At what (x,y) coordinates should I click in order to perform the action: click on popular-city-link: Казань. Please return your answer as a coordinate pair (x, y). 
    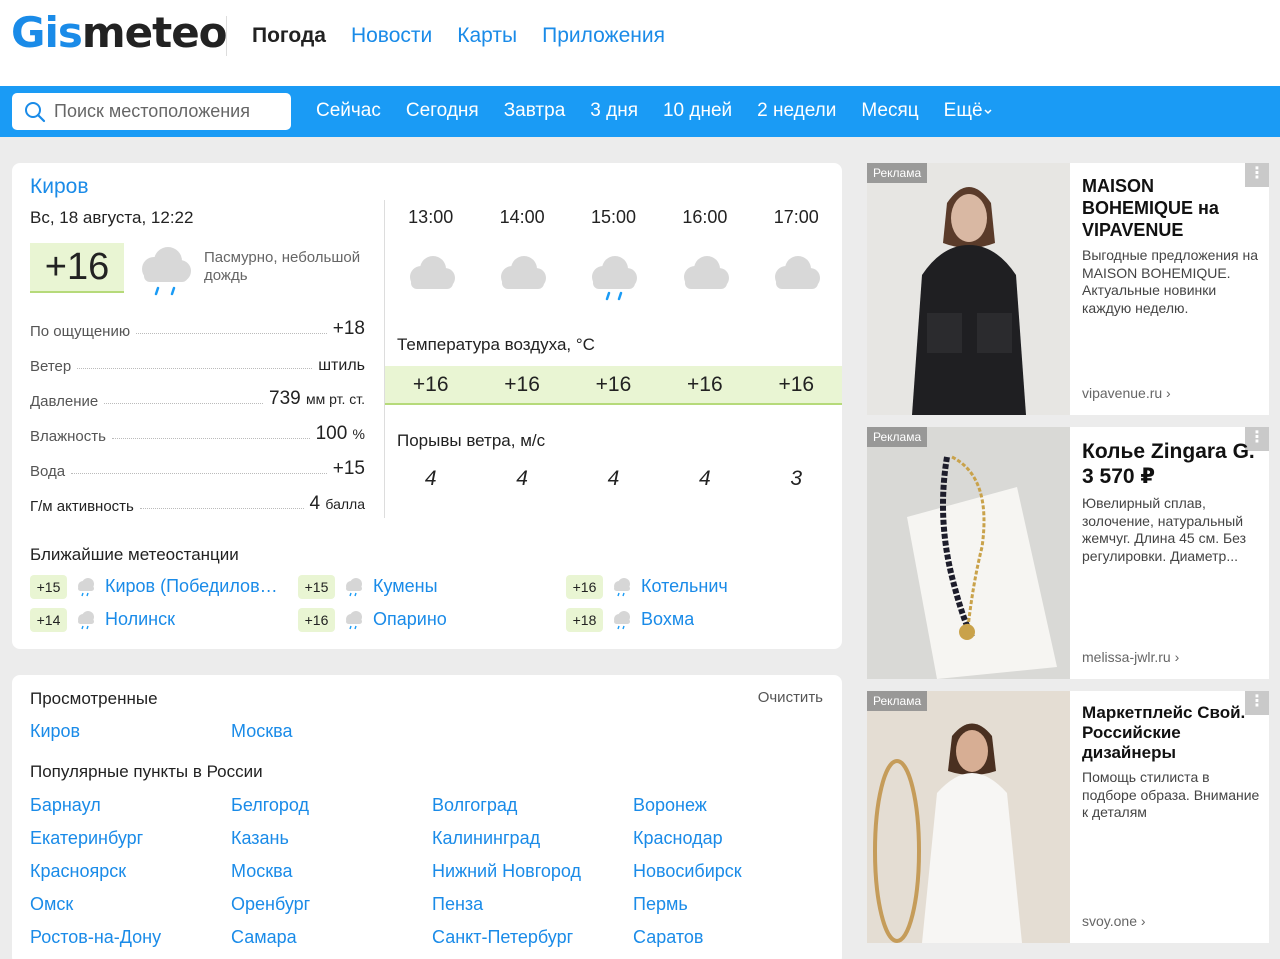
    Looking at the image, I should click on (331, 838).